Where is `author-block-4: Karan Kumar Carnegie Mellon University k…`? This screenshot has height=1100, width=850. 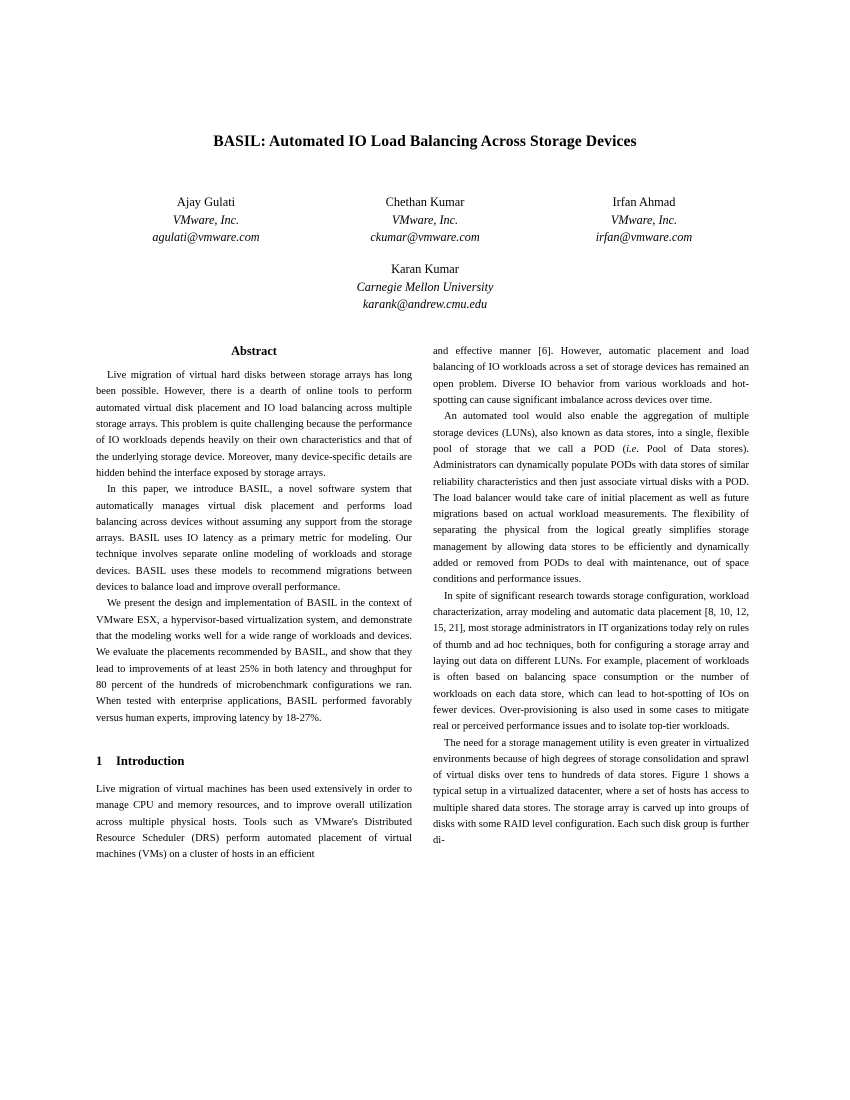 author-block-4: Karan Kumar Carnegie Mellon University k… is located at coordinates (425, 287).